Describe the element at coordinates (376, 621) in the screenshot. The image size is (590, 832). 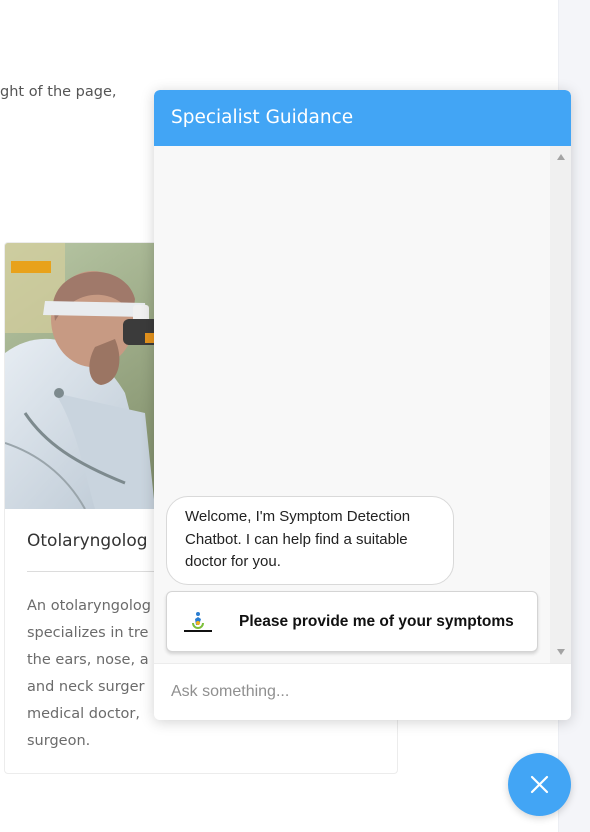
I see `quick-reply-label: Please provide me of your symptoms` at that location.